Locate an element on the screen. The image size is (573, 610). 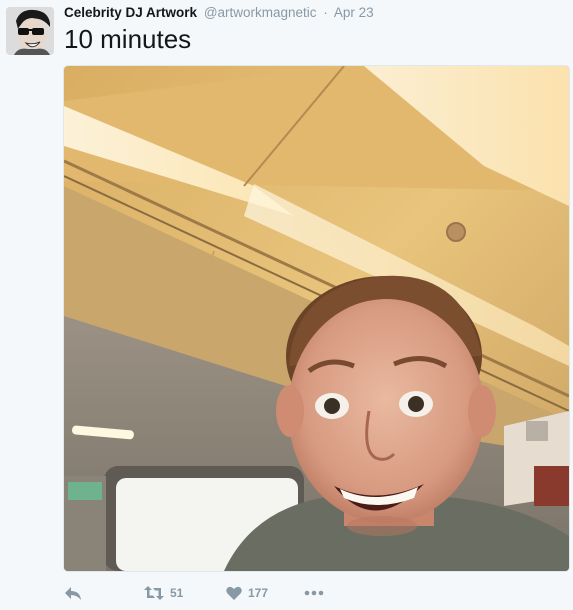
retweet-icon is located at coordinates (154, 593).